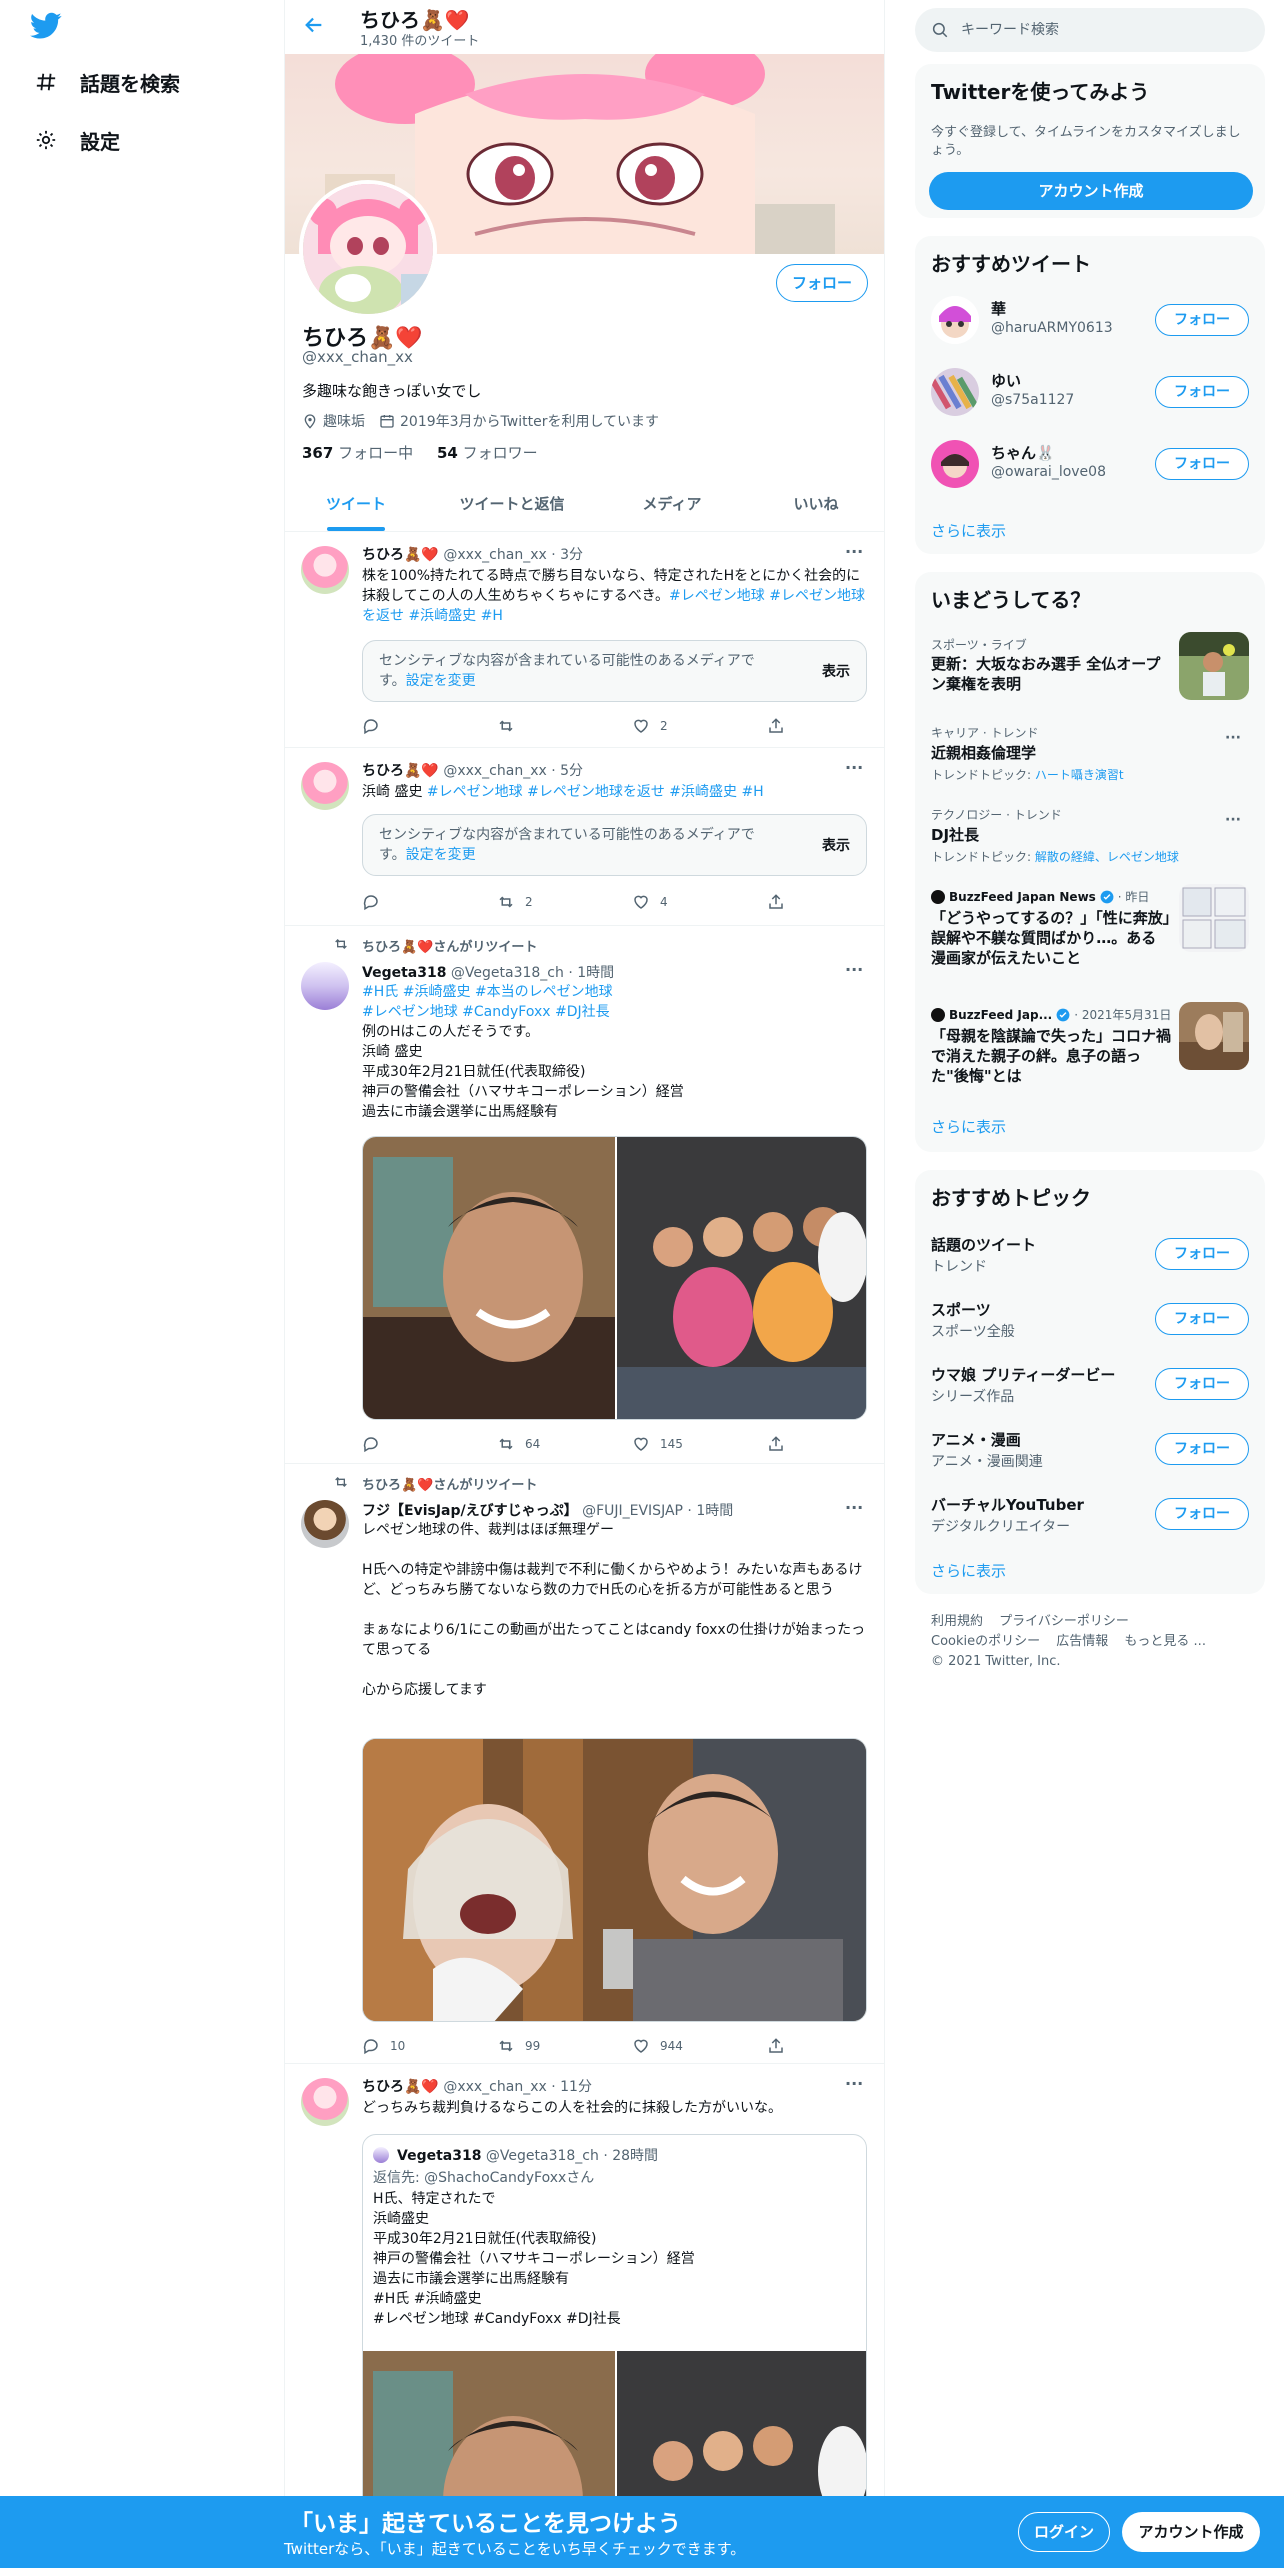 Image resolution: width=1284 pixels, height=2568 pixels. What do you see at coordinates (1090, 320) in the screenshot?
I see `suggested-account: 華 @haruARMY0613 フォロー` at bounding box center [1090, 320].